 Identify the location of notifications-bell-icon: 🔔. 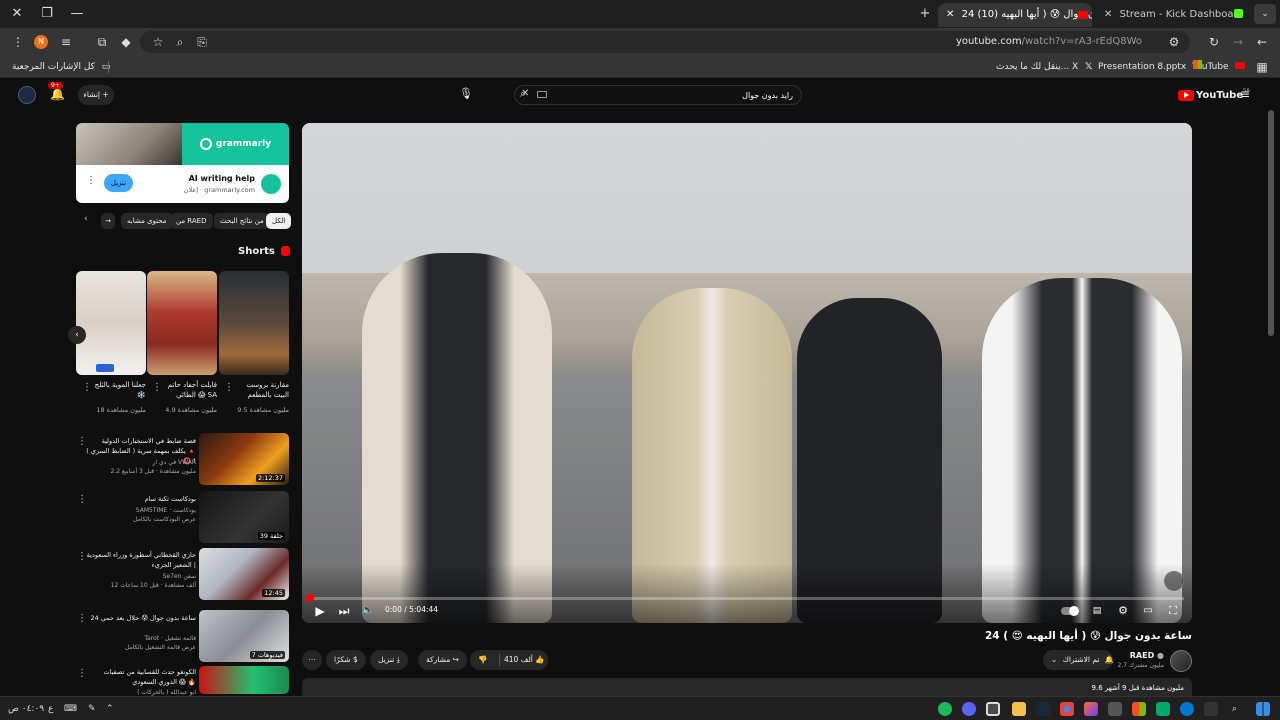
(57, 94).